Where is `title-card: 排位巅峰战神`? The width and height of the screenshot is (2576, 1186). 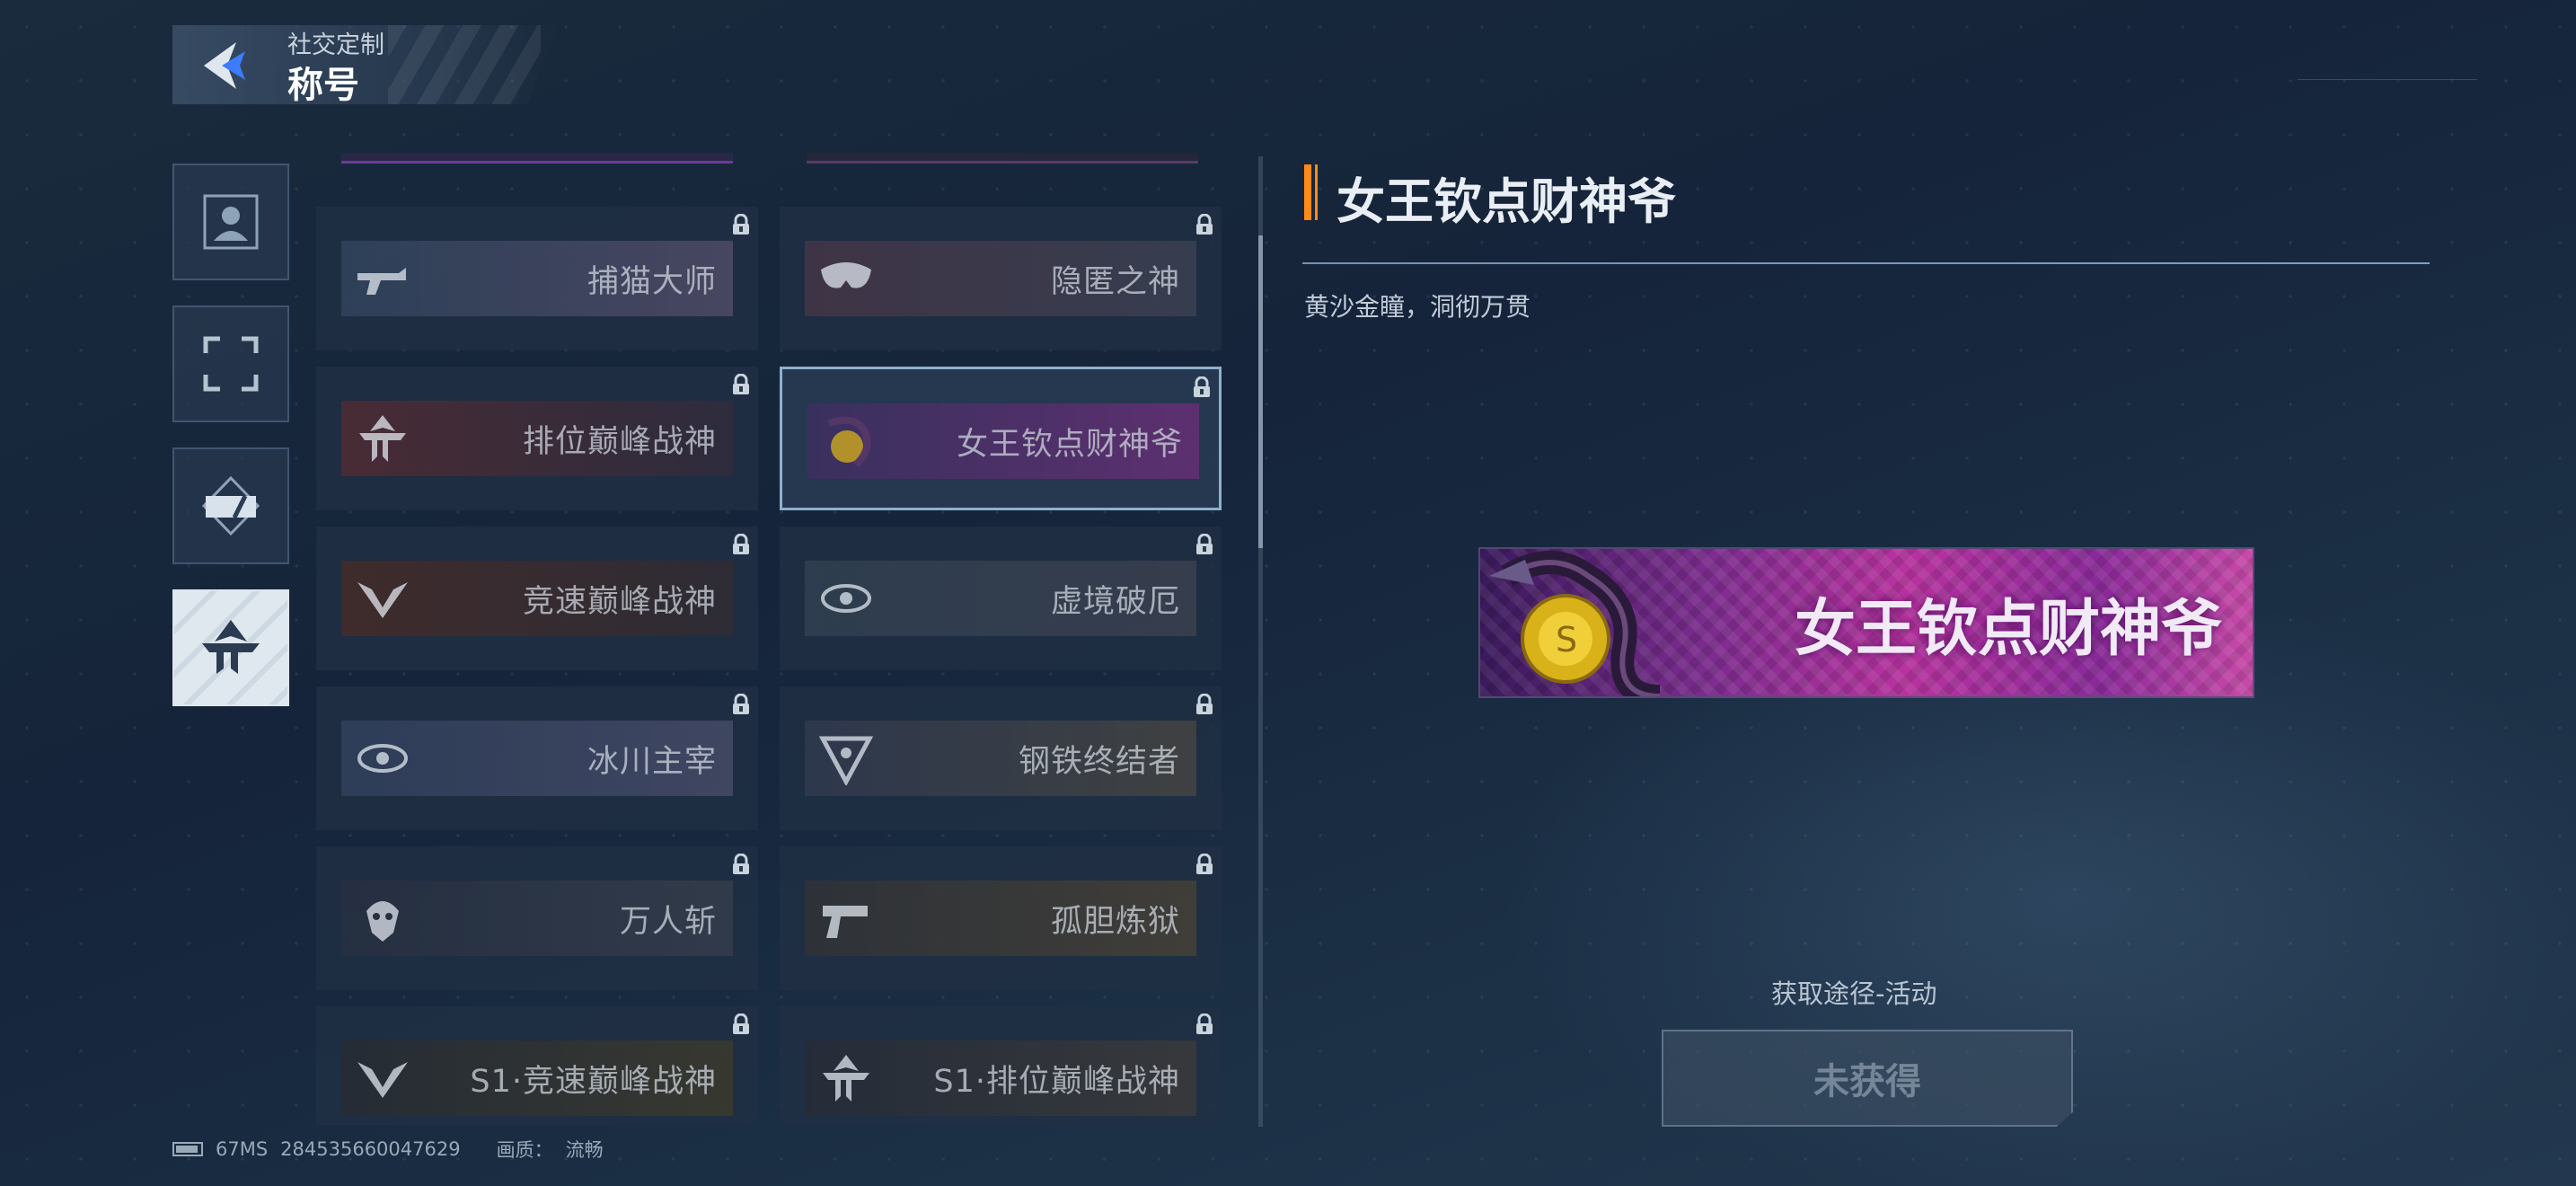
title-card: 排位巅峰战神 is located at coordinates (537, 438).